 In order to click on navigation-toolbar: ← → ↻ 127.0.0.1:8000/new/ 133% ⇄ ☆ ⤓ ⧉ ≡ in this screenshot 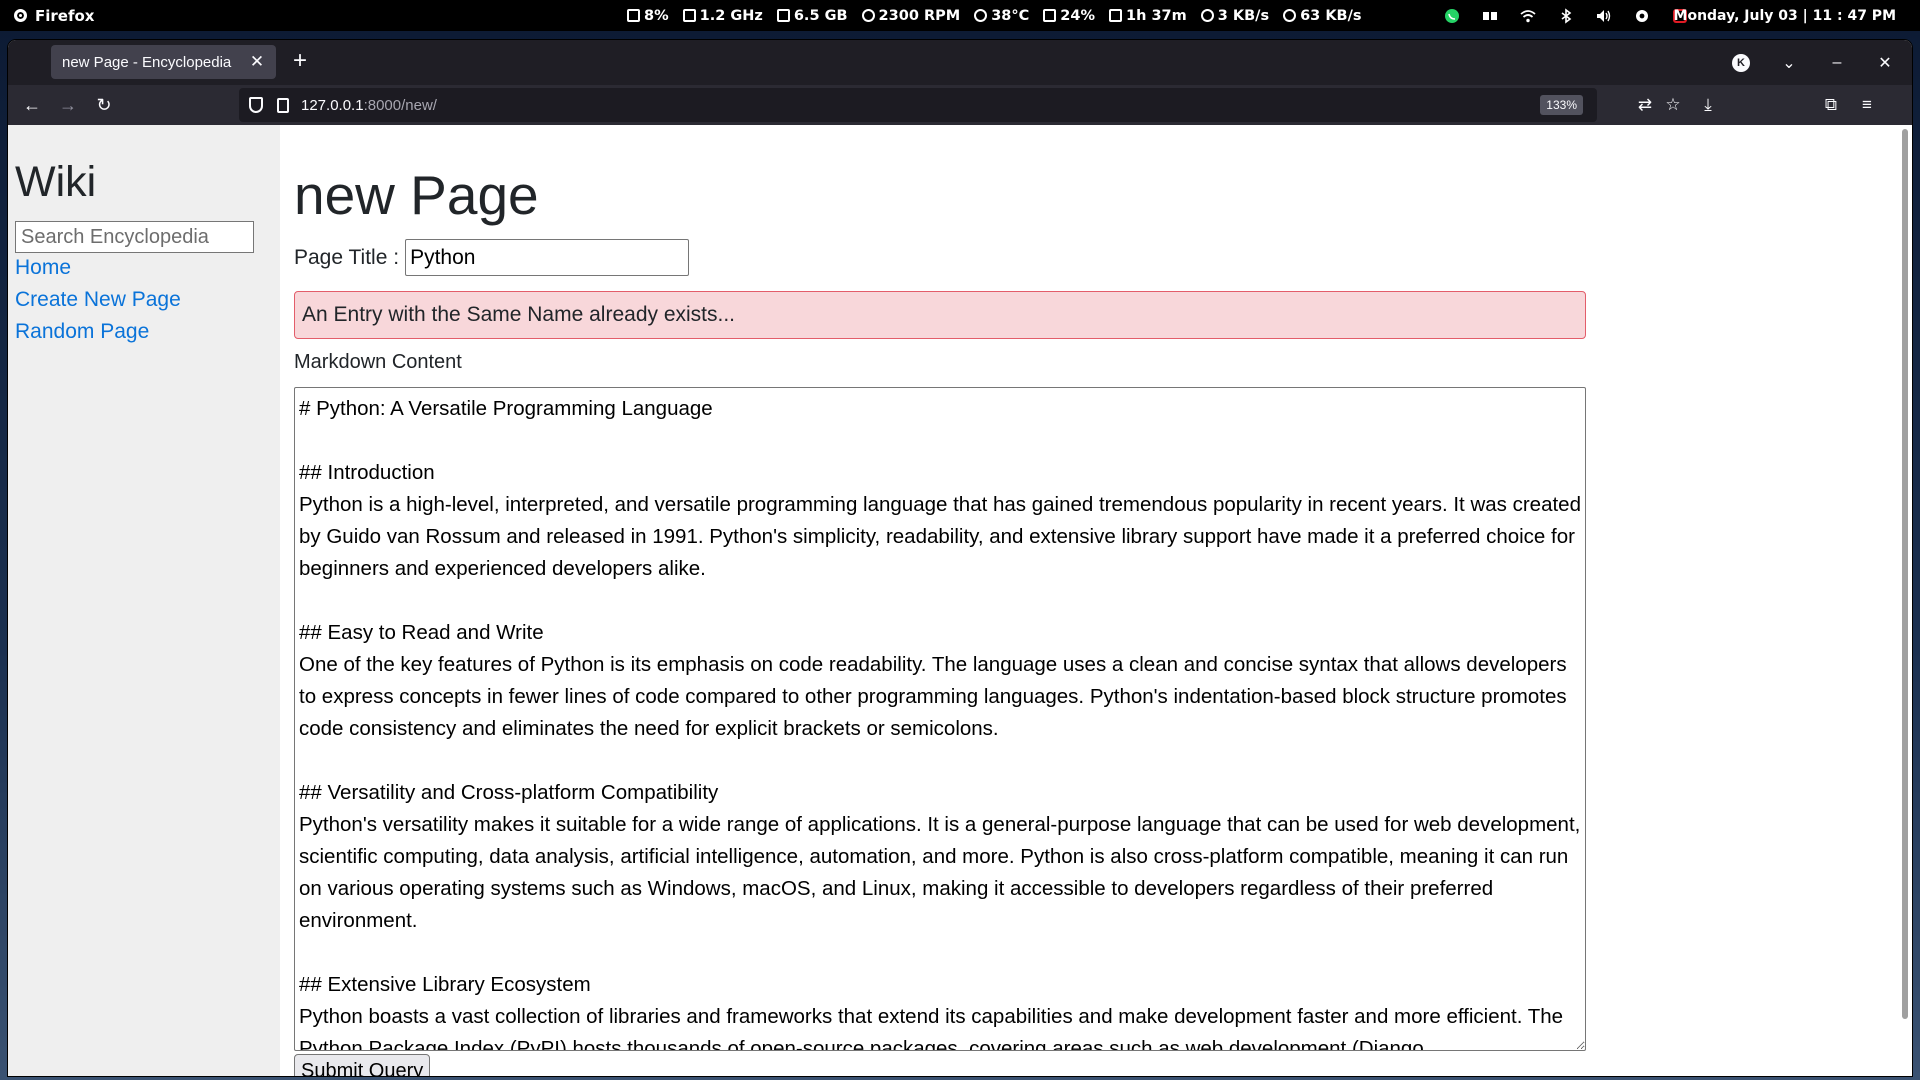, I will do `click(960, 105)`.